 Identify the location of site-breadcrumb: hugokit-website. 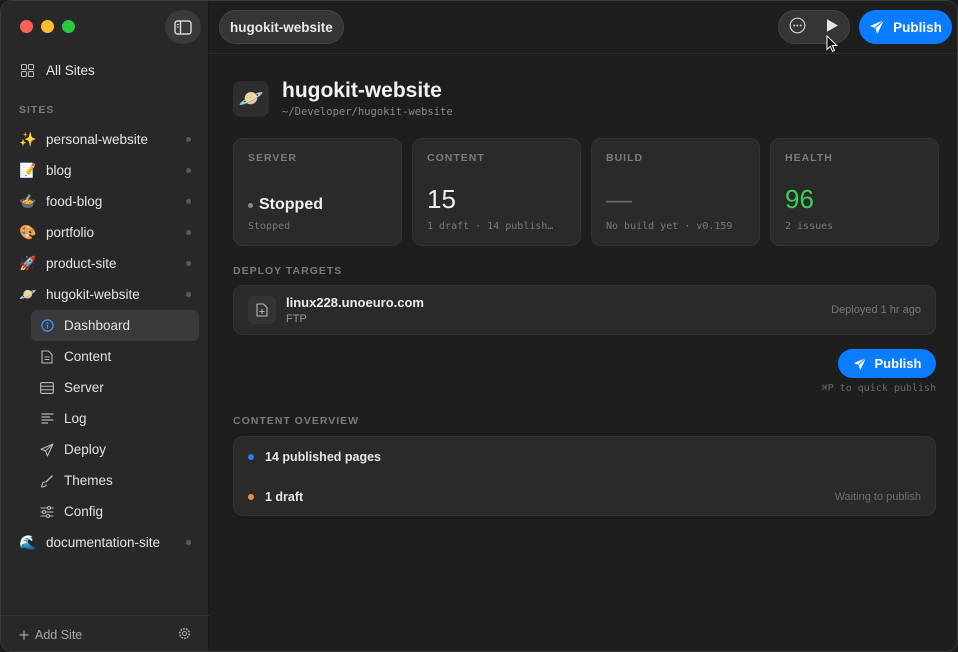
(281, 27).